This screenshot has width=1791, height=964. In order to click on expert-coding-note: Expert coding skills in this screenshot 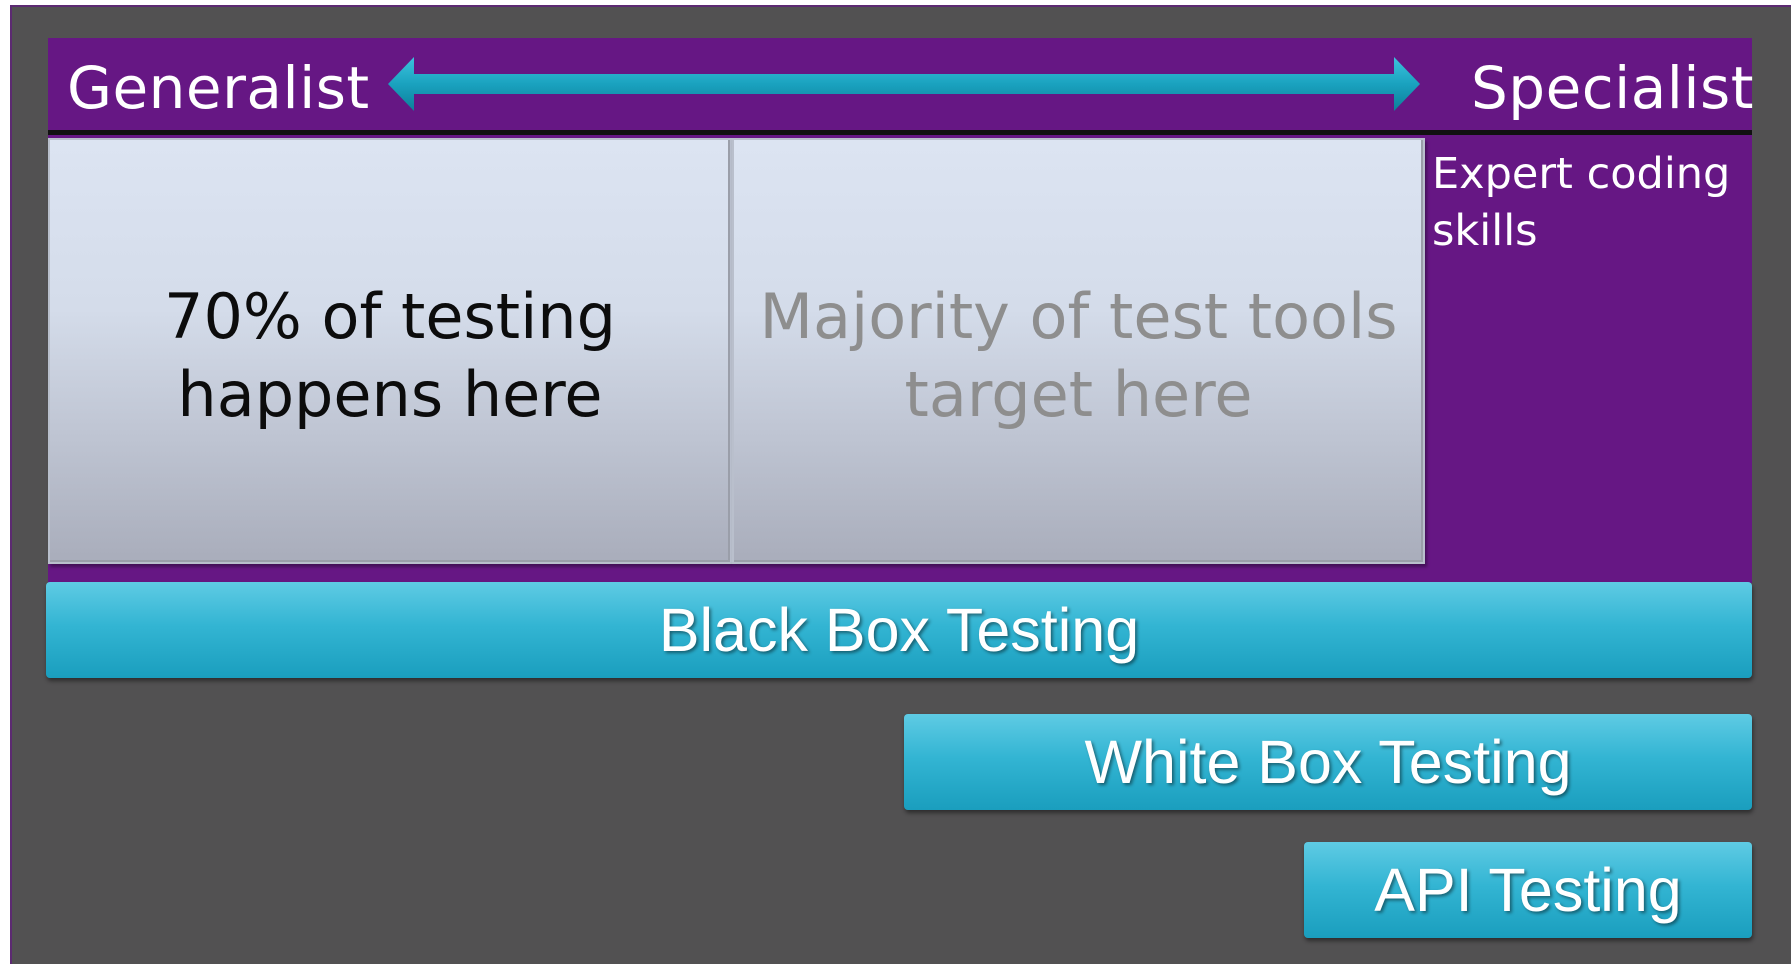, I will do `click(1581, 202)`.